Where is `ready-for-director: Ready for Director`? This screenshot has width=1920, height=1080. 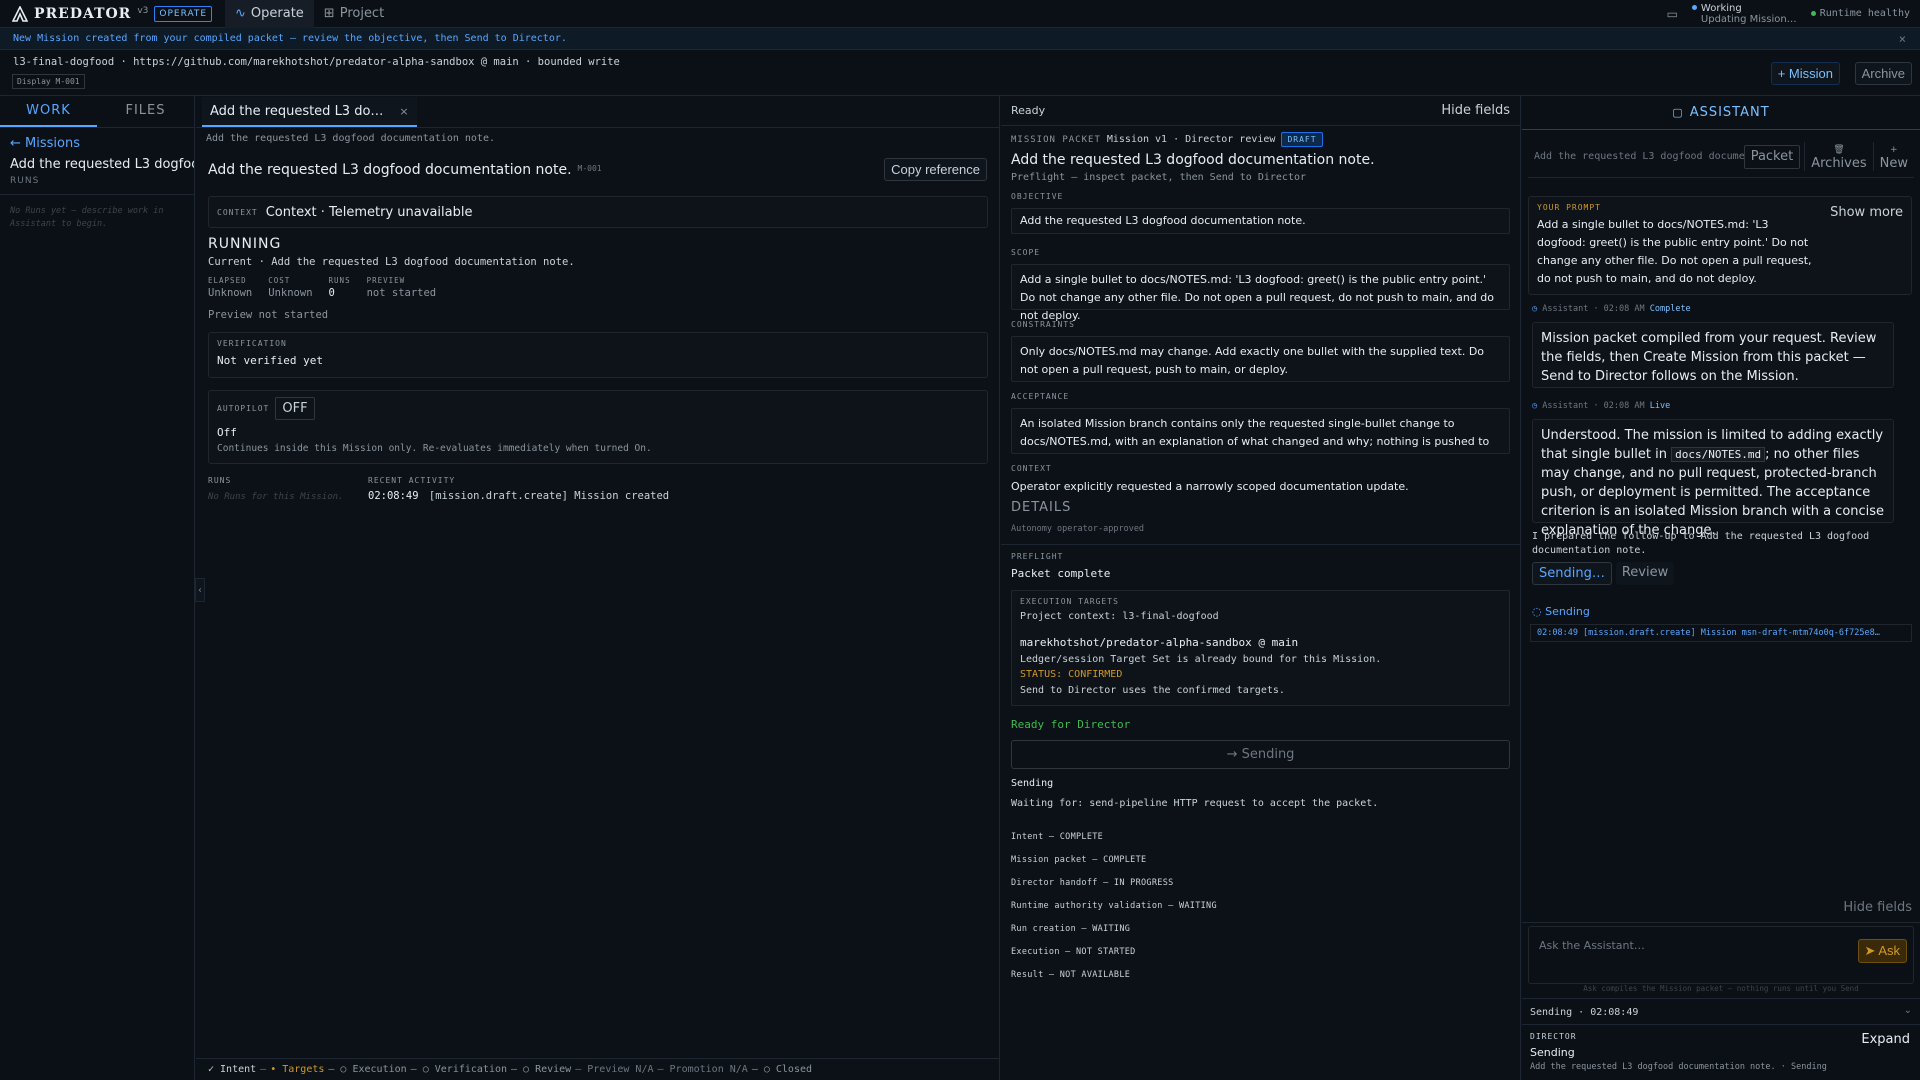
ready-for-director: Ready for Director is located at coordinates (1071, 724).